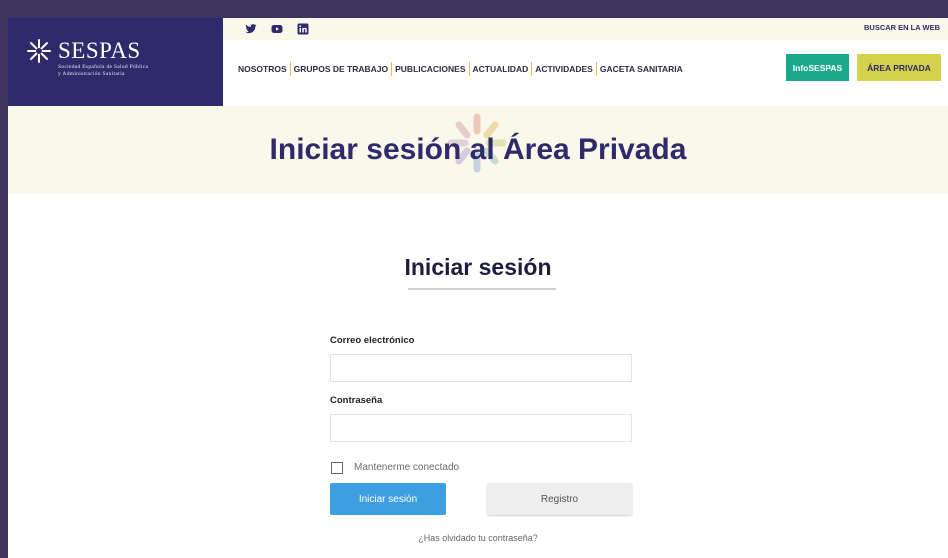 This screenshot has width=948, height=558. Describe the element at coordinates (407, 467) in the screenshot. I see `remember-me-label: Mantenerme conectado` at that location.